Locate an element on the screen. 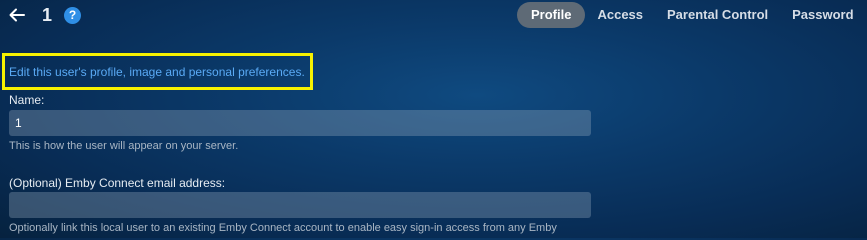  name-input is located at coordinates (300, 123).